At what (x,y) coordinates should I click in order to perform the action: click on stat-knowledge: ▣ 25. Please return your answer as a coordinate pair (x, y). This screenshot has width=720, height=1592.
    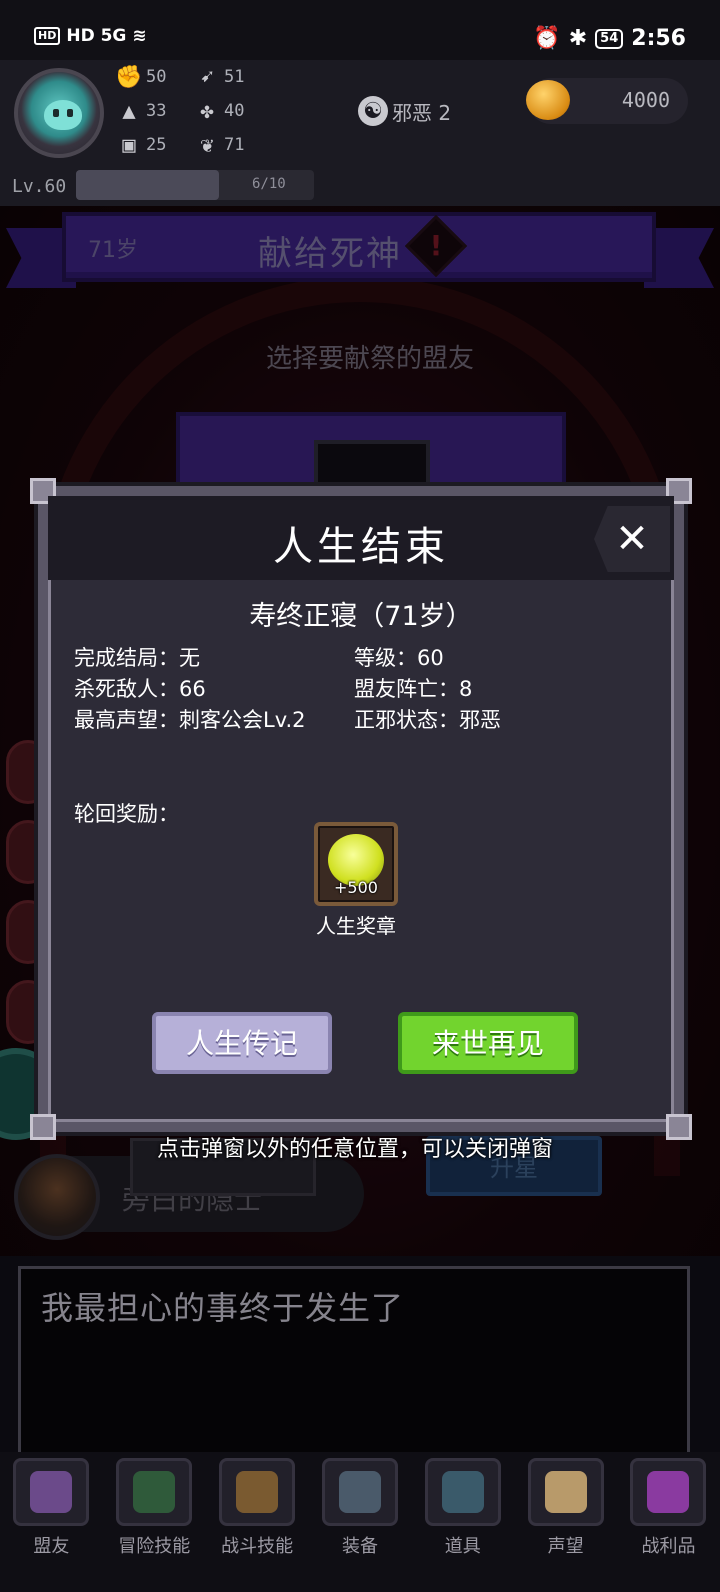
    Looking at the image, I should click on (141, 145).